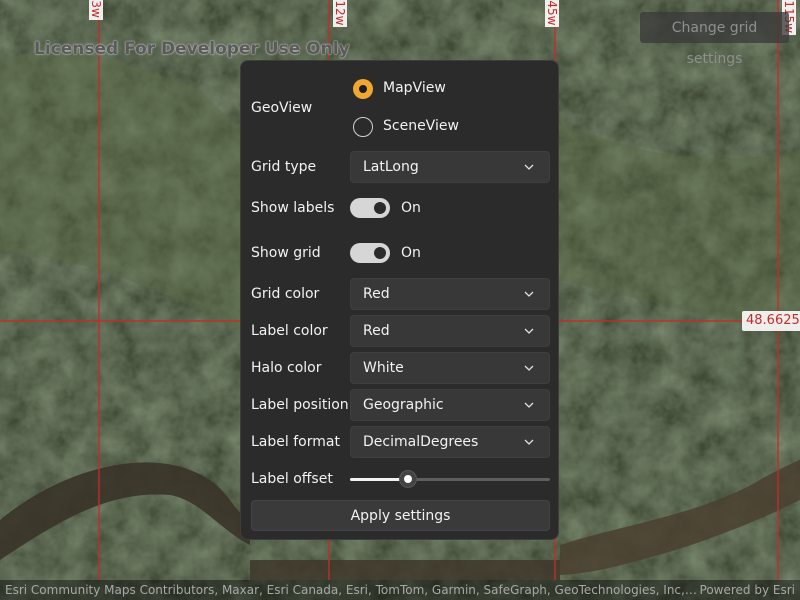  I want to click on show-grid-label: Show grid, so click(286, 253).